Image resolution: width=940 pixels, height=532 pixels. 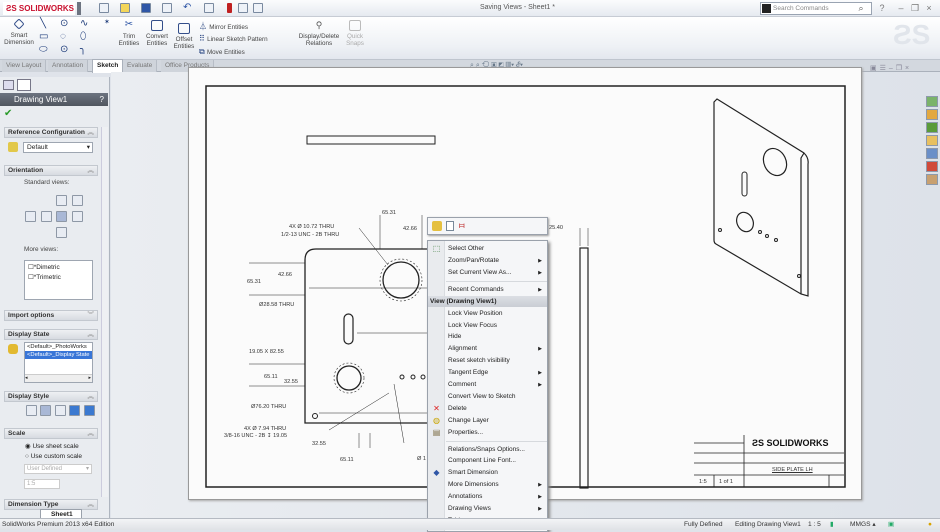 What do you see at coordinates (421, 459) in the screenshot?
I see `hole-callout: Ø 1` at bounding box center [421, 459].